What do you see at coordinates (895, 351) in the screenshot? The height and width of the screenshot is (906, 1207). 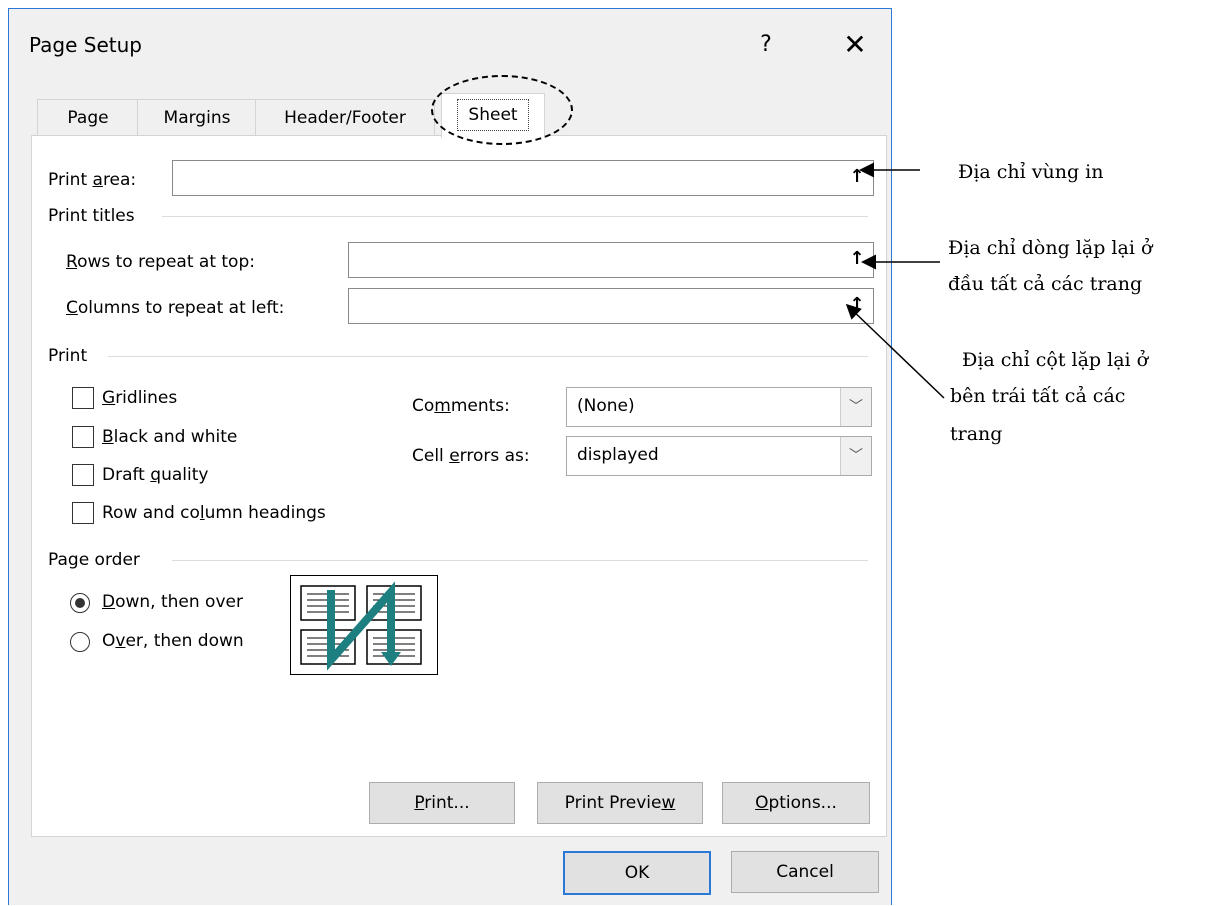 I see `annotation-arrow` at bounding box center [895, 351].